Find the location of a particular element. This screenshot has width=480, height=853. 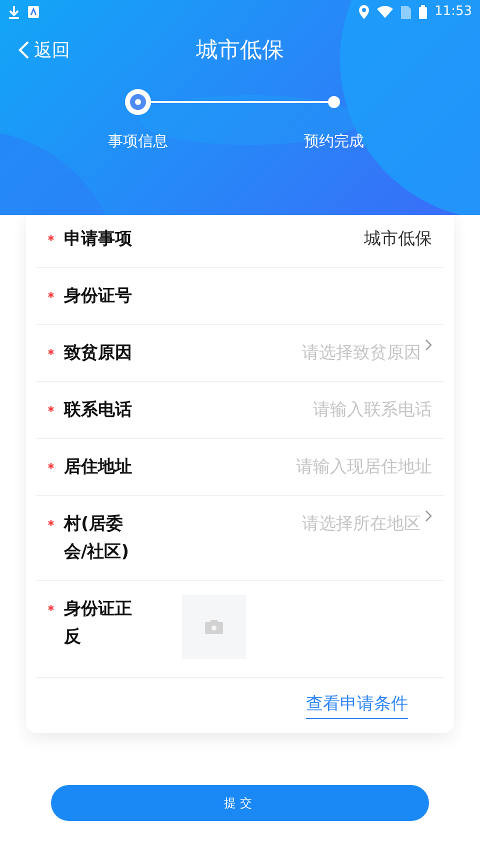

field-label: 申请事项 is located at coordinates (98, 239).